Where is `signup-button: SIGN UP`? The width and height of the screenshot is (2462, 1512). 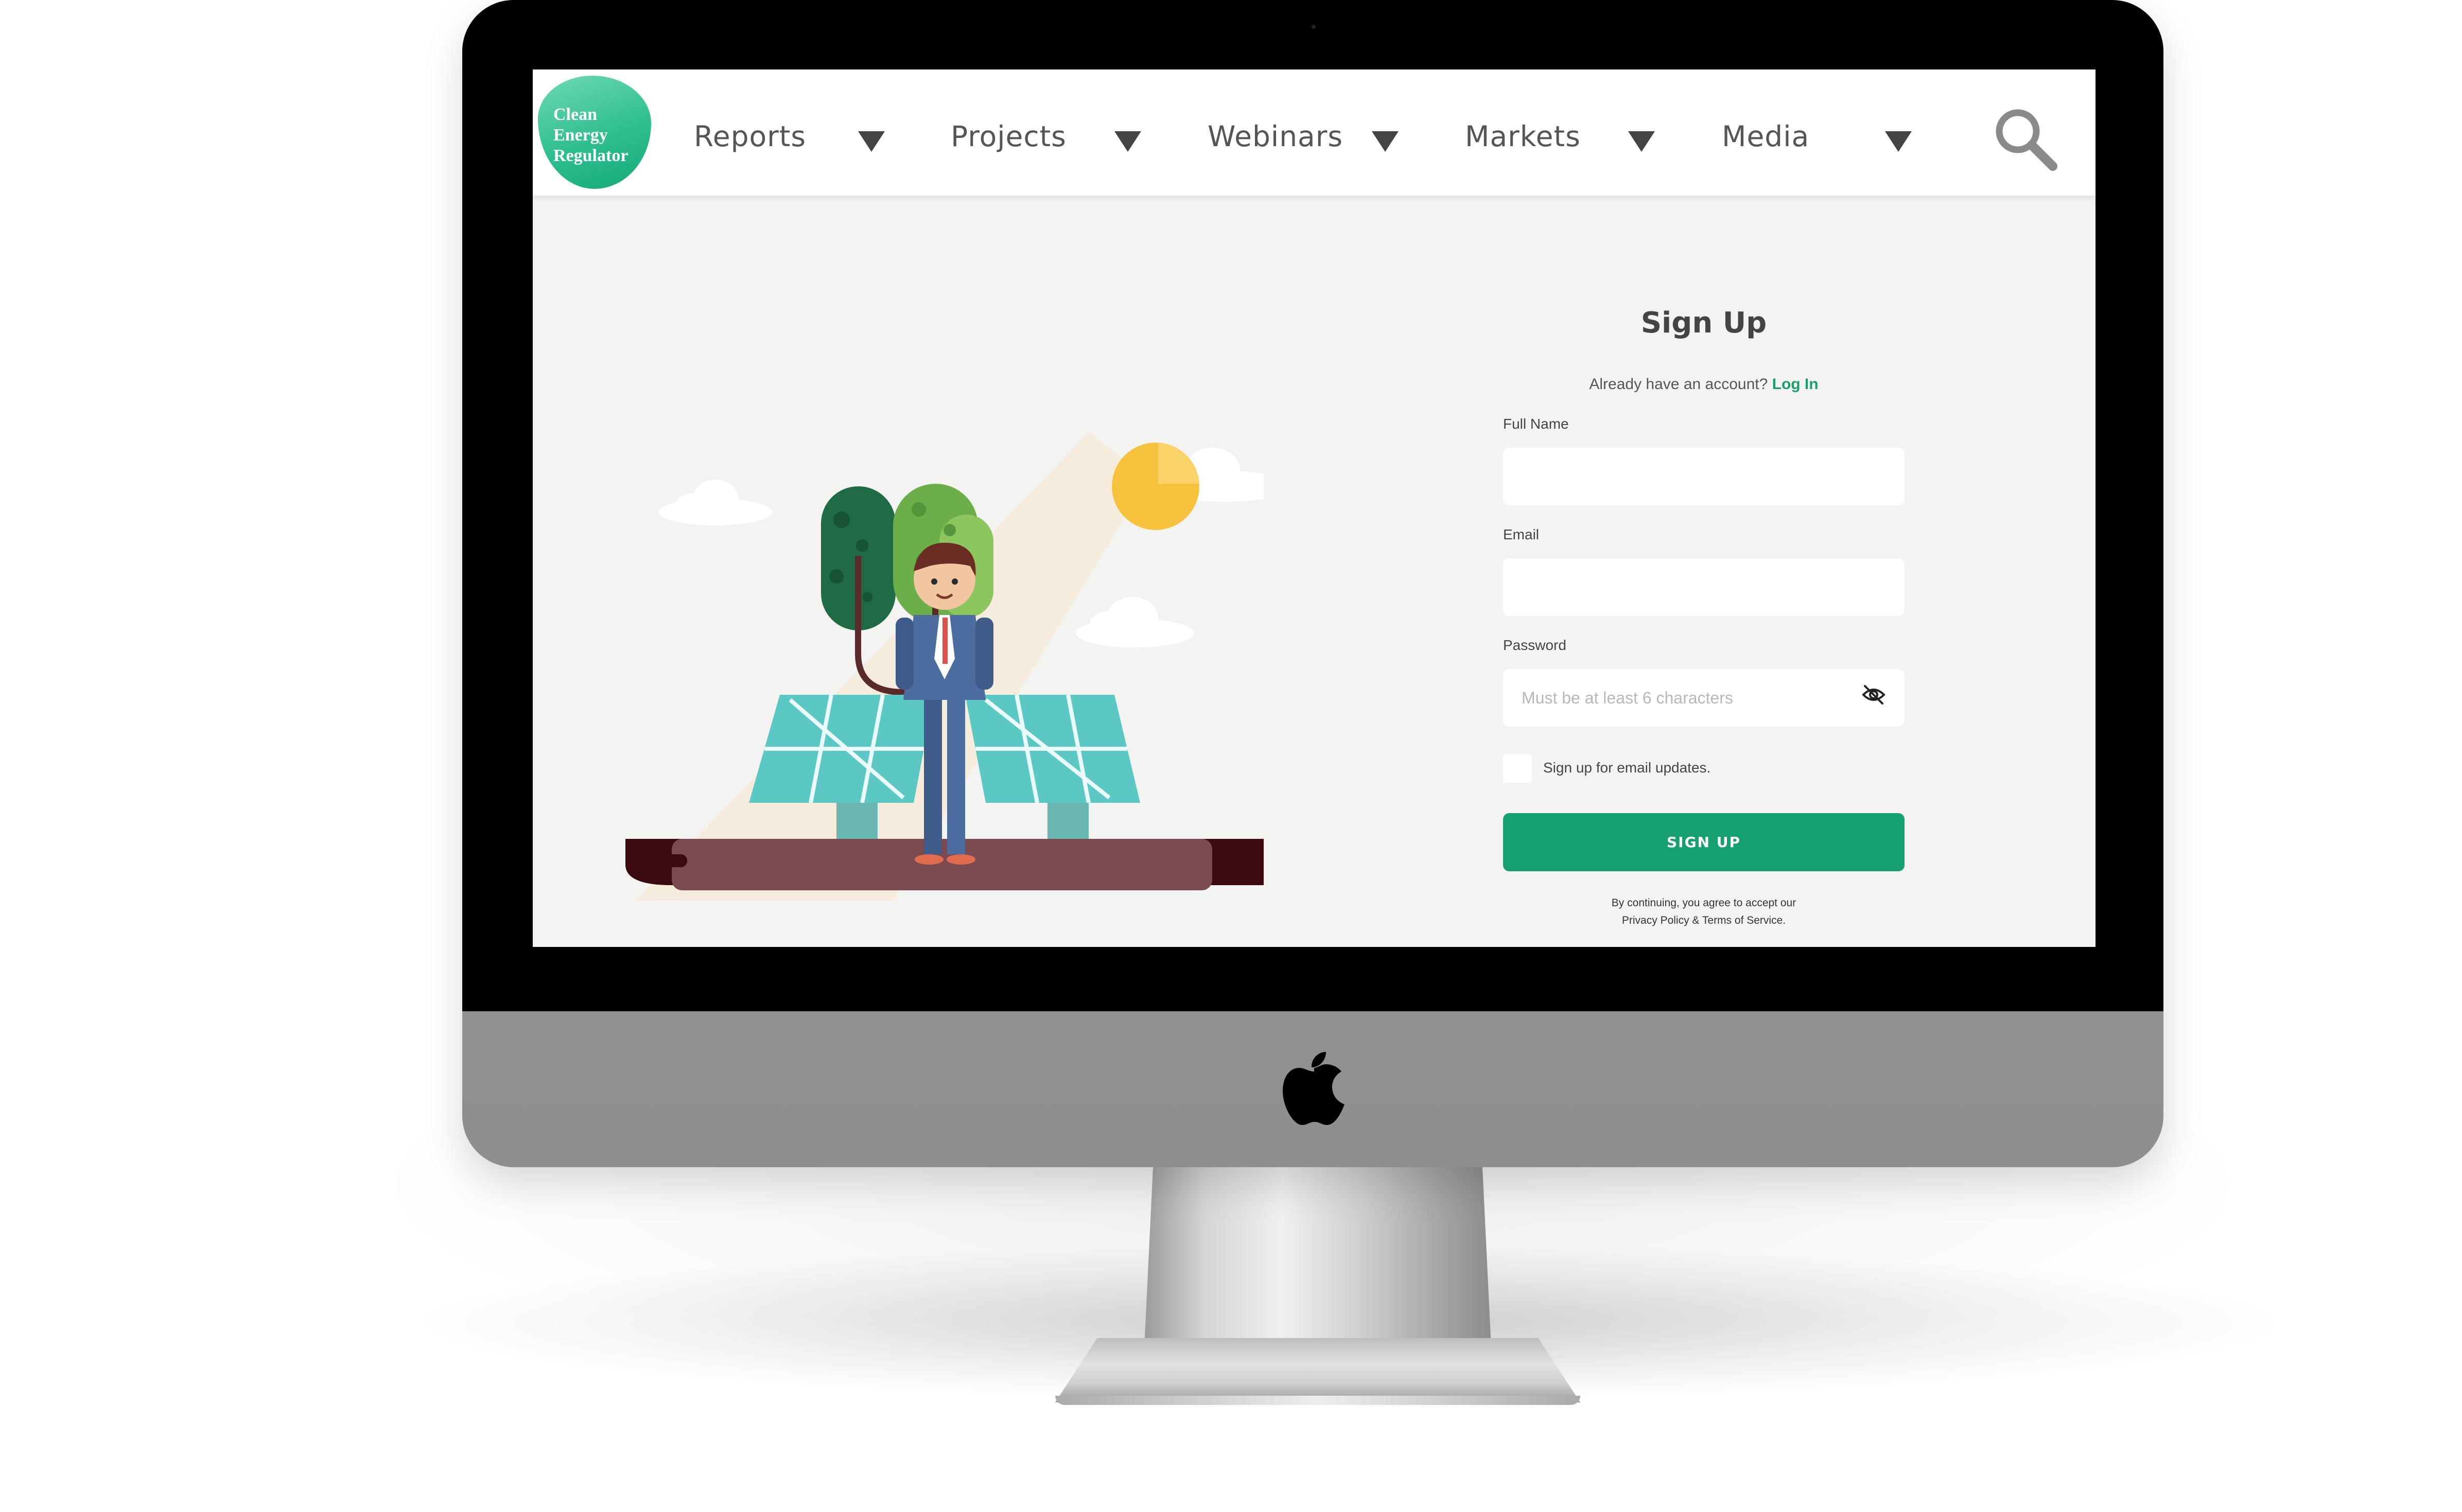
signup-button: SIGN UP is located at coordinates (1704, 842).